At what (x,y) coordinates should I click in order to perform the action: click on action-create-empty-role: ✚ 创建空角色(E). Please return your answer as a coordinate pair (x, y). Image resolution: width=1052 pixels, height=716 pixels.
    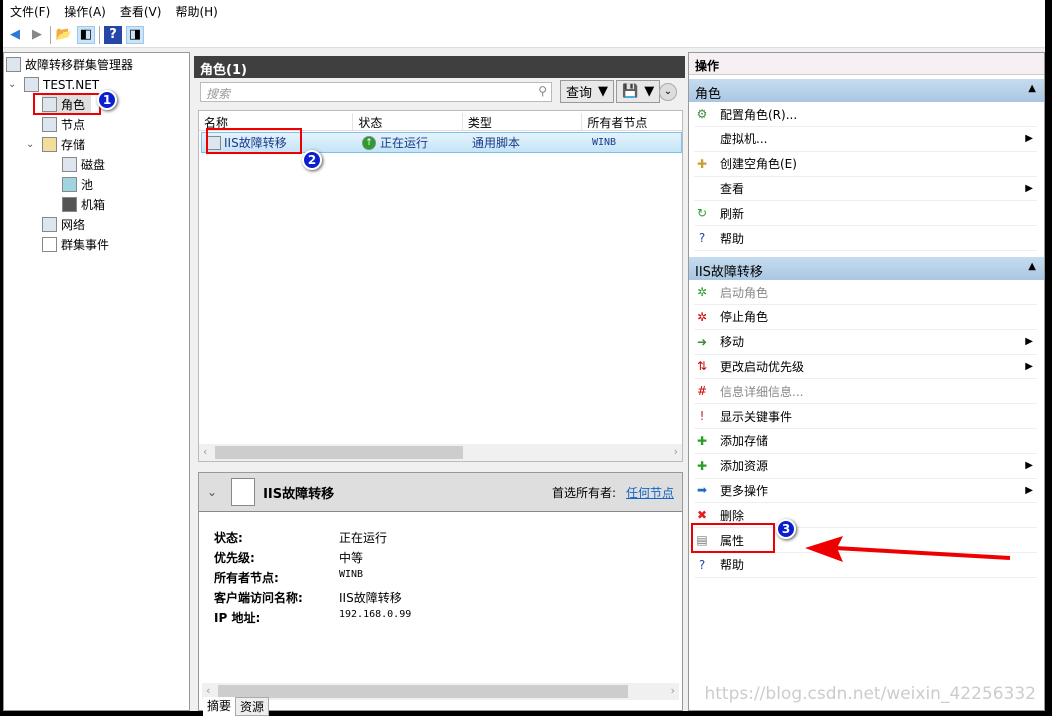
    Looking at the image, I should click on (865, 164).